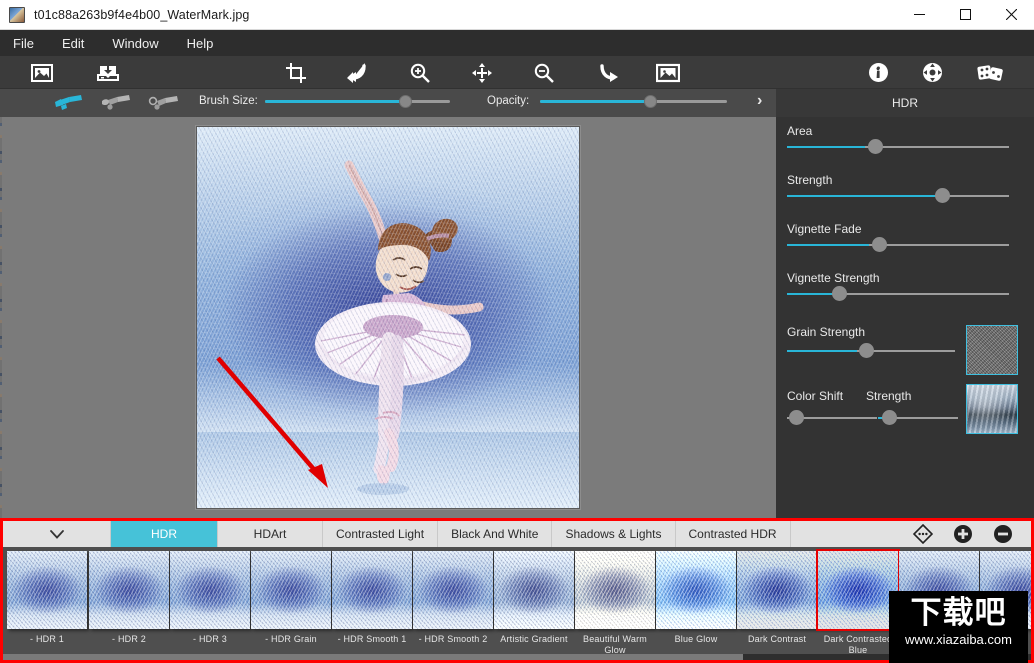 The height and width of the screenshot is (663, 1034). I want to click on menu-bar: File Edit Window Help, so click(517, 43).